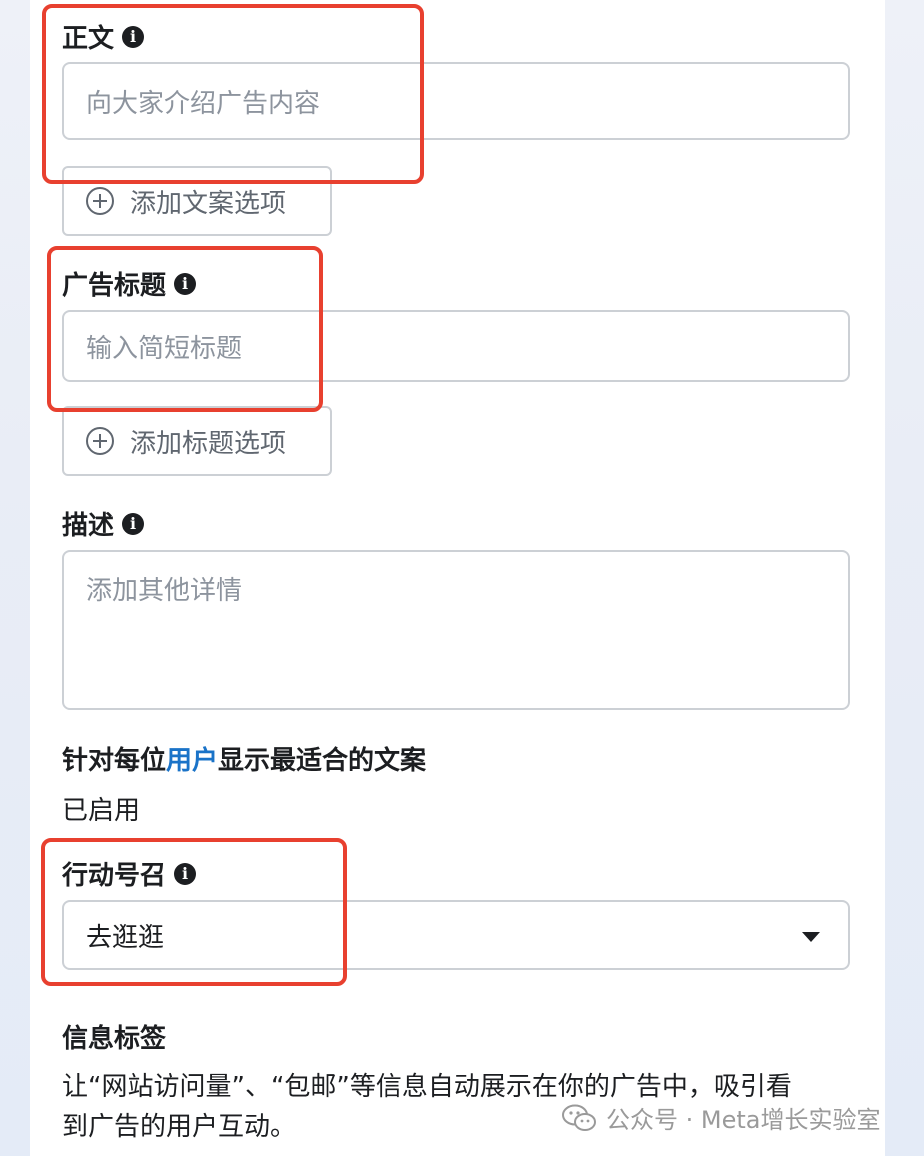  I want to click on add-text-option-button: 添加文案选项, so click(197, 201).